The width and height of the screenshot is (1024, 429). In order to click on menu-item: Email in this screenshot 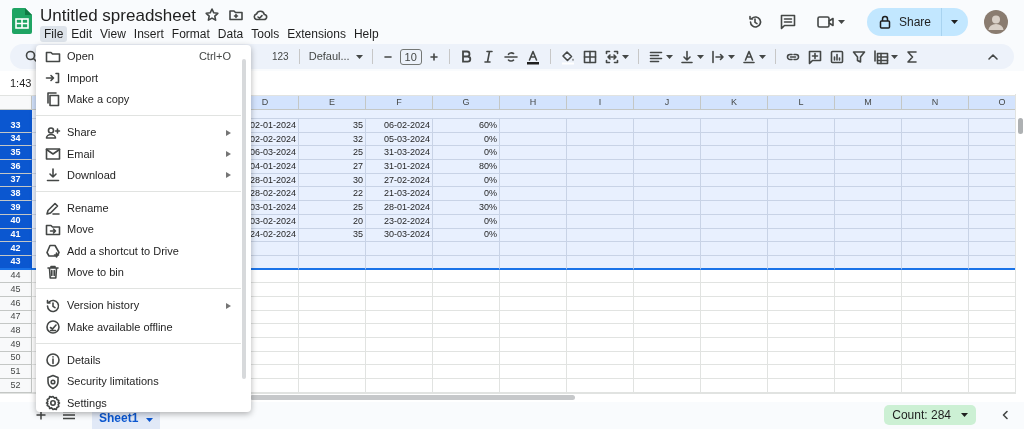, I will do `click(138, 154)`.